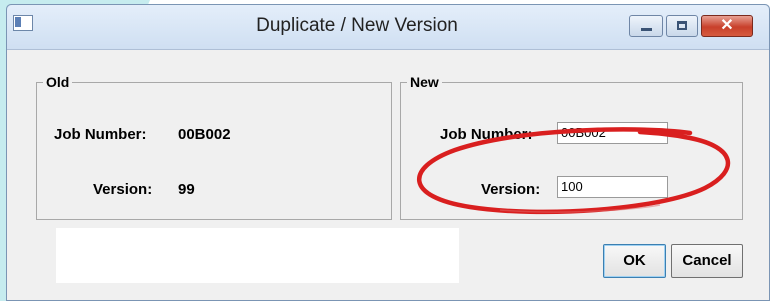 The height and width of the screenshot is (301, 775). What do you see at coordinates (58, 82) in the screenshot?
I see `old-group-legend: Old` at bounding box center [58, 82].